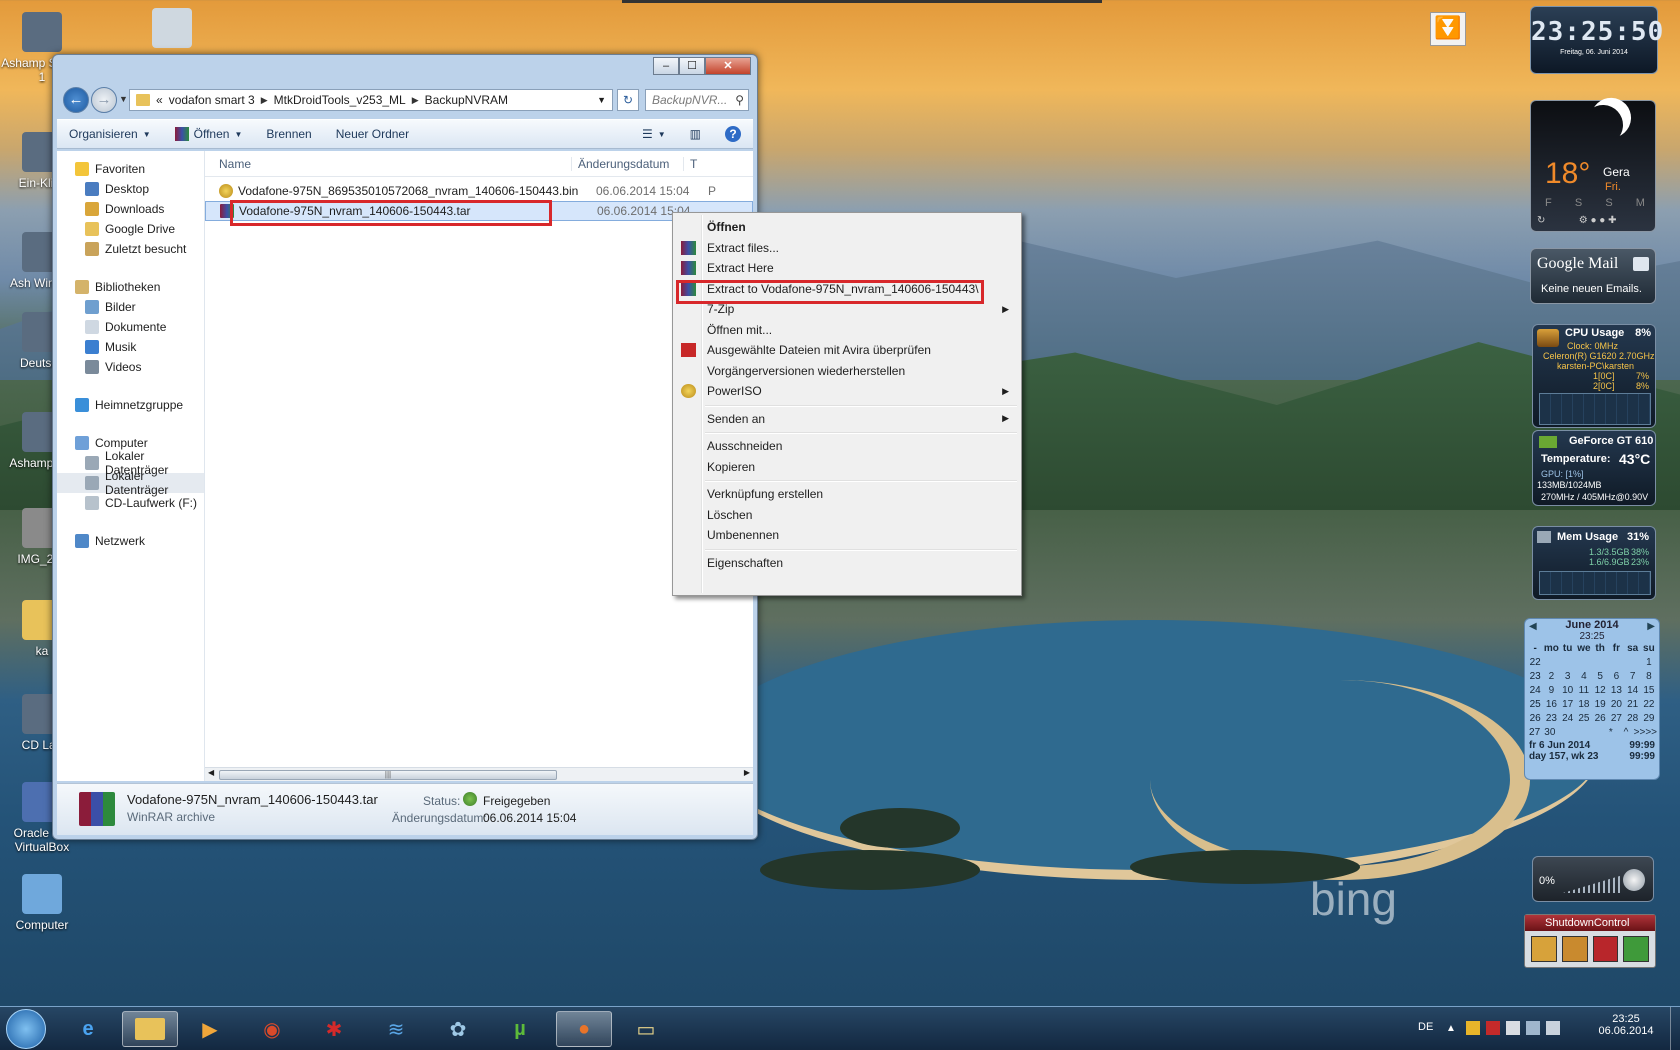 The image size is (1680, 1050). I want to click on forward-button: →, so click(104, 100).